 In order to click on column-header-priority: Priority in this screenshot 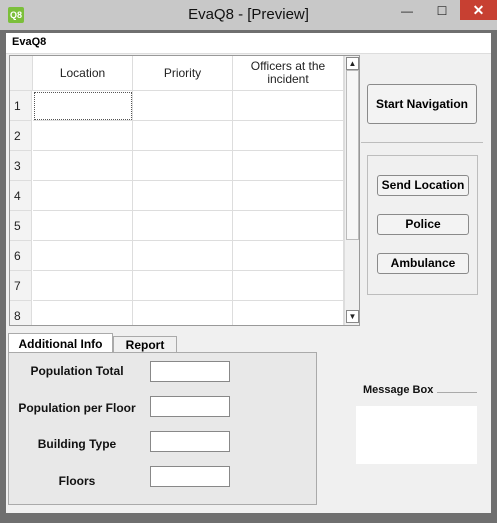, I will do `click(183, 73)`.